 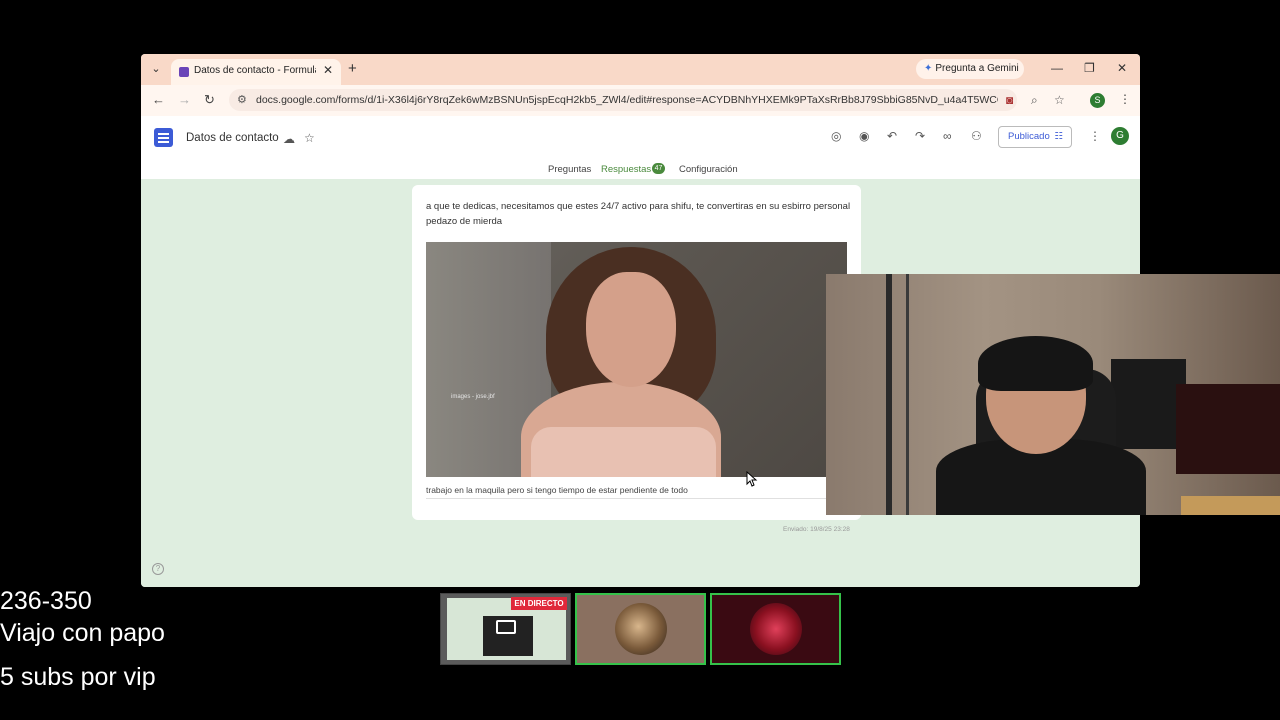 I want to click on publish-label: Publicado, so click(x=1029, y=136).